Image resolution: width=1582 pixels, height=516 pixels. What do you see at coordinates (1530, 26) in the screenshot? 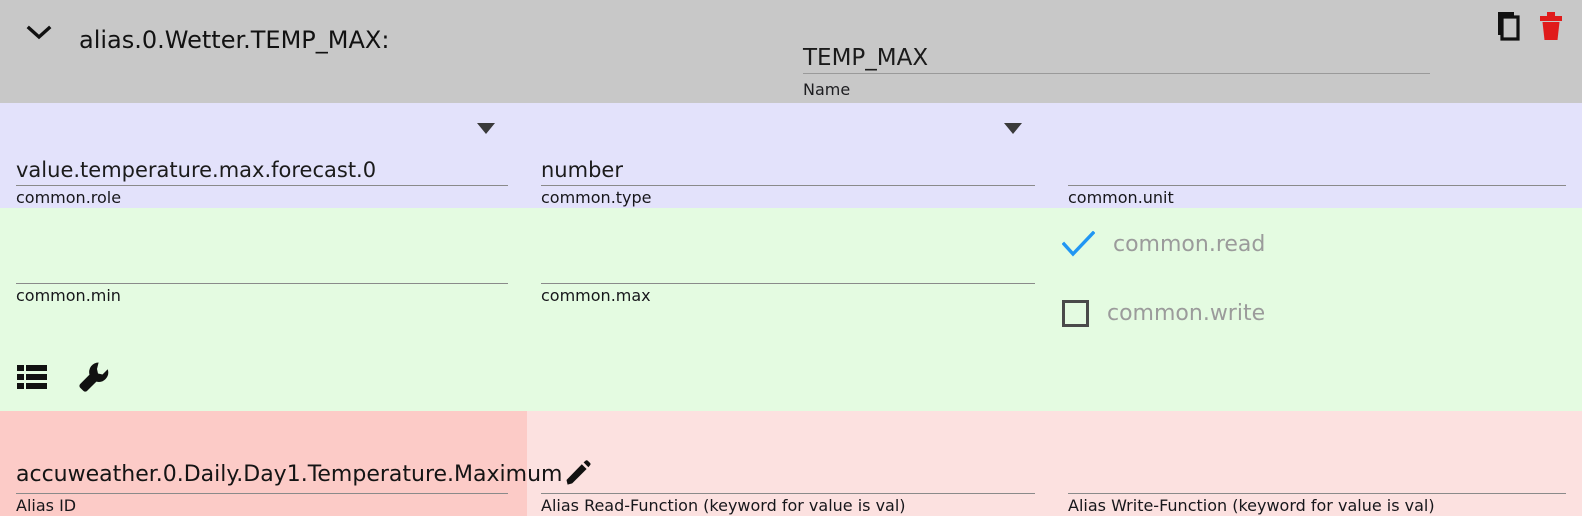
I see `header-actions` at bounding box center [1530, 26].